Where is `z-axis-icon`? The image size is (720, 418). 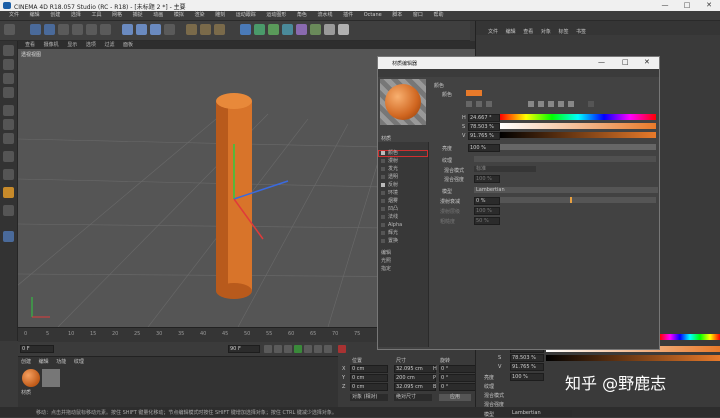 z-axis-icon is located at coordinates (155, 29).